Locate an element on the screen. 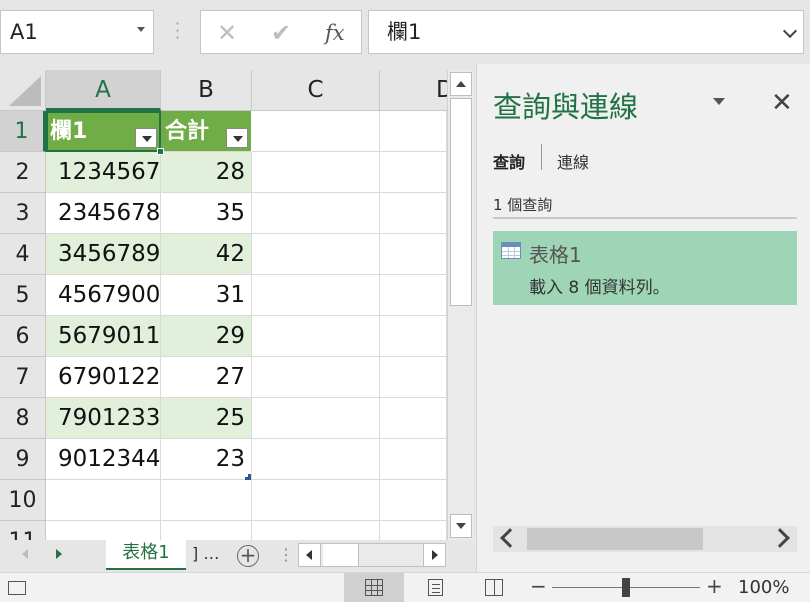  table-cell: 3456789 is located at coordinates (103, 254).